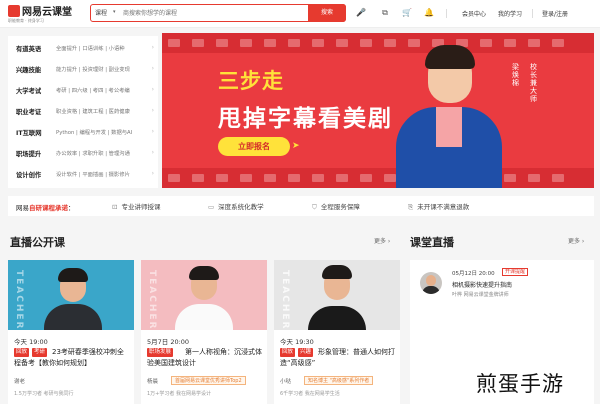  Describe the element at coordinates (29, 175) in the screenshot. I see `sidebar-category: 设计创作` at that location.